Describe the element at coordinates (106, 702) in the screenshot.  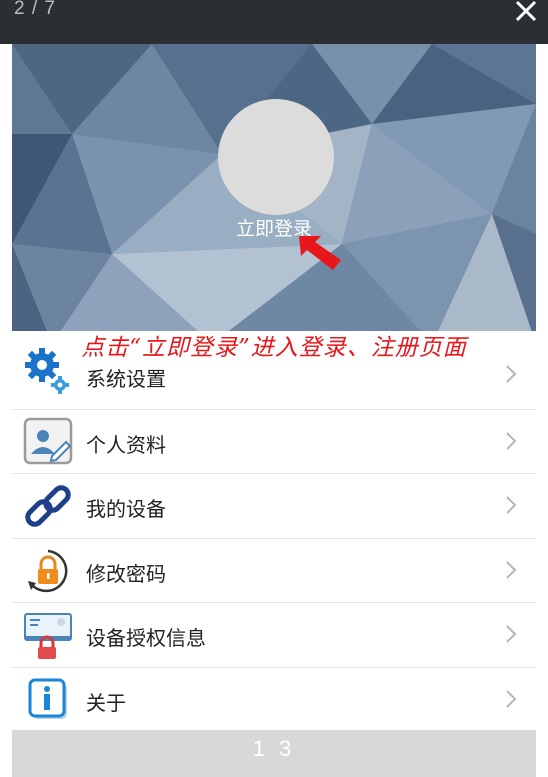
I see `menu-item-label: 关于` at that location.